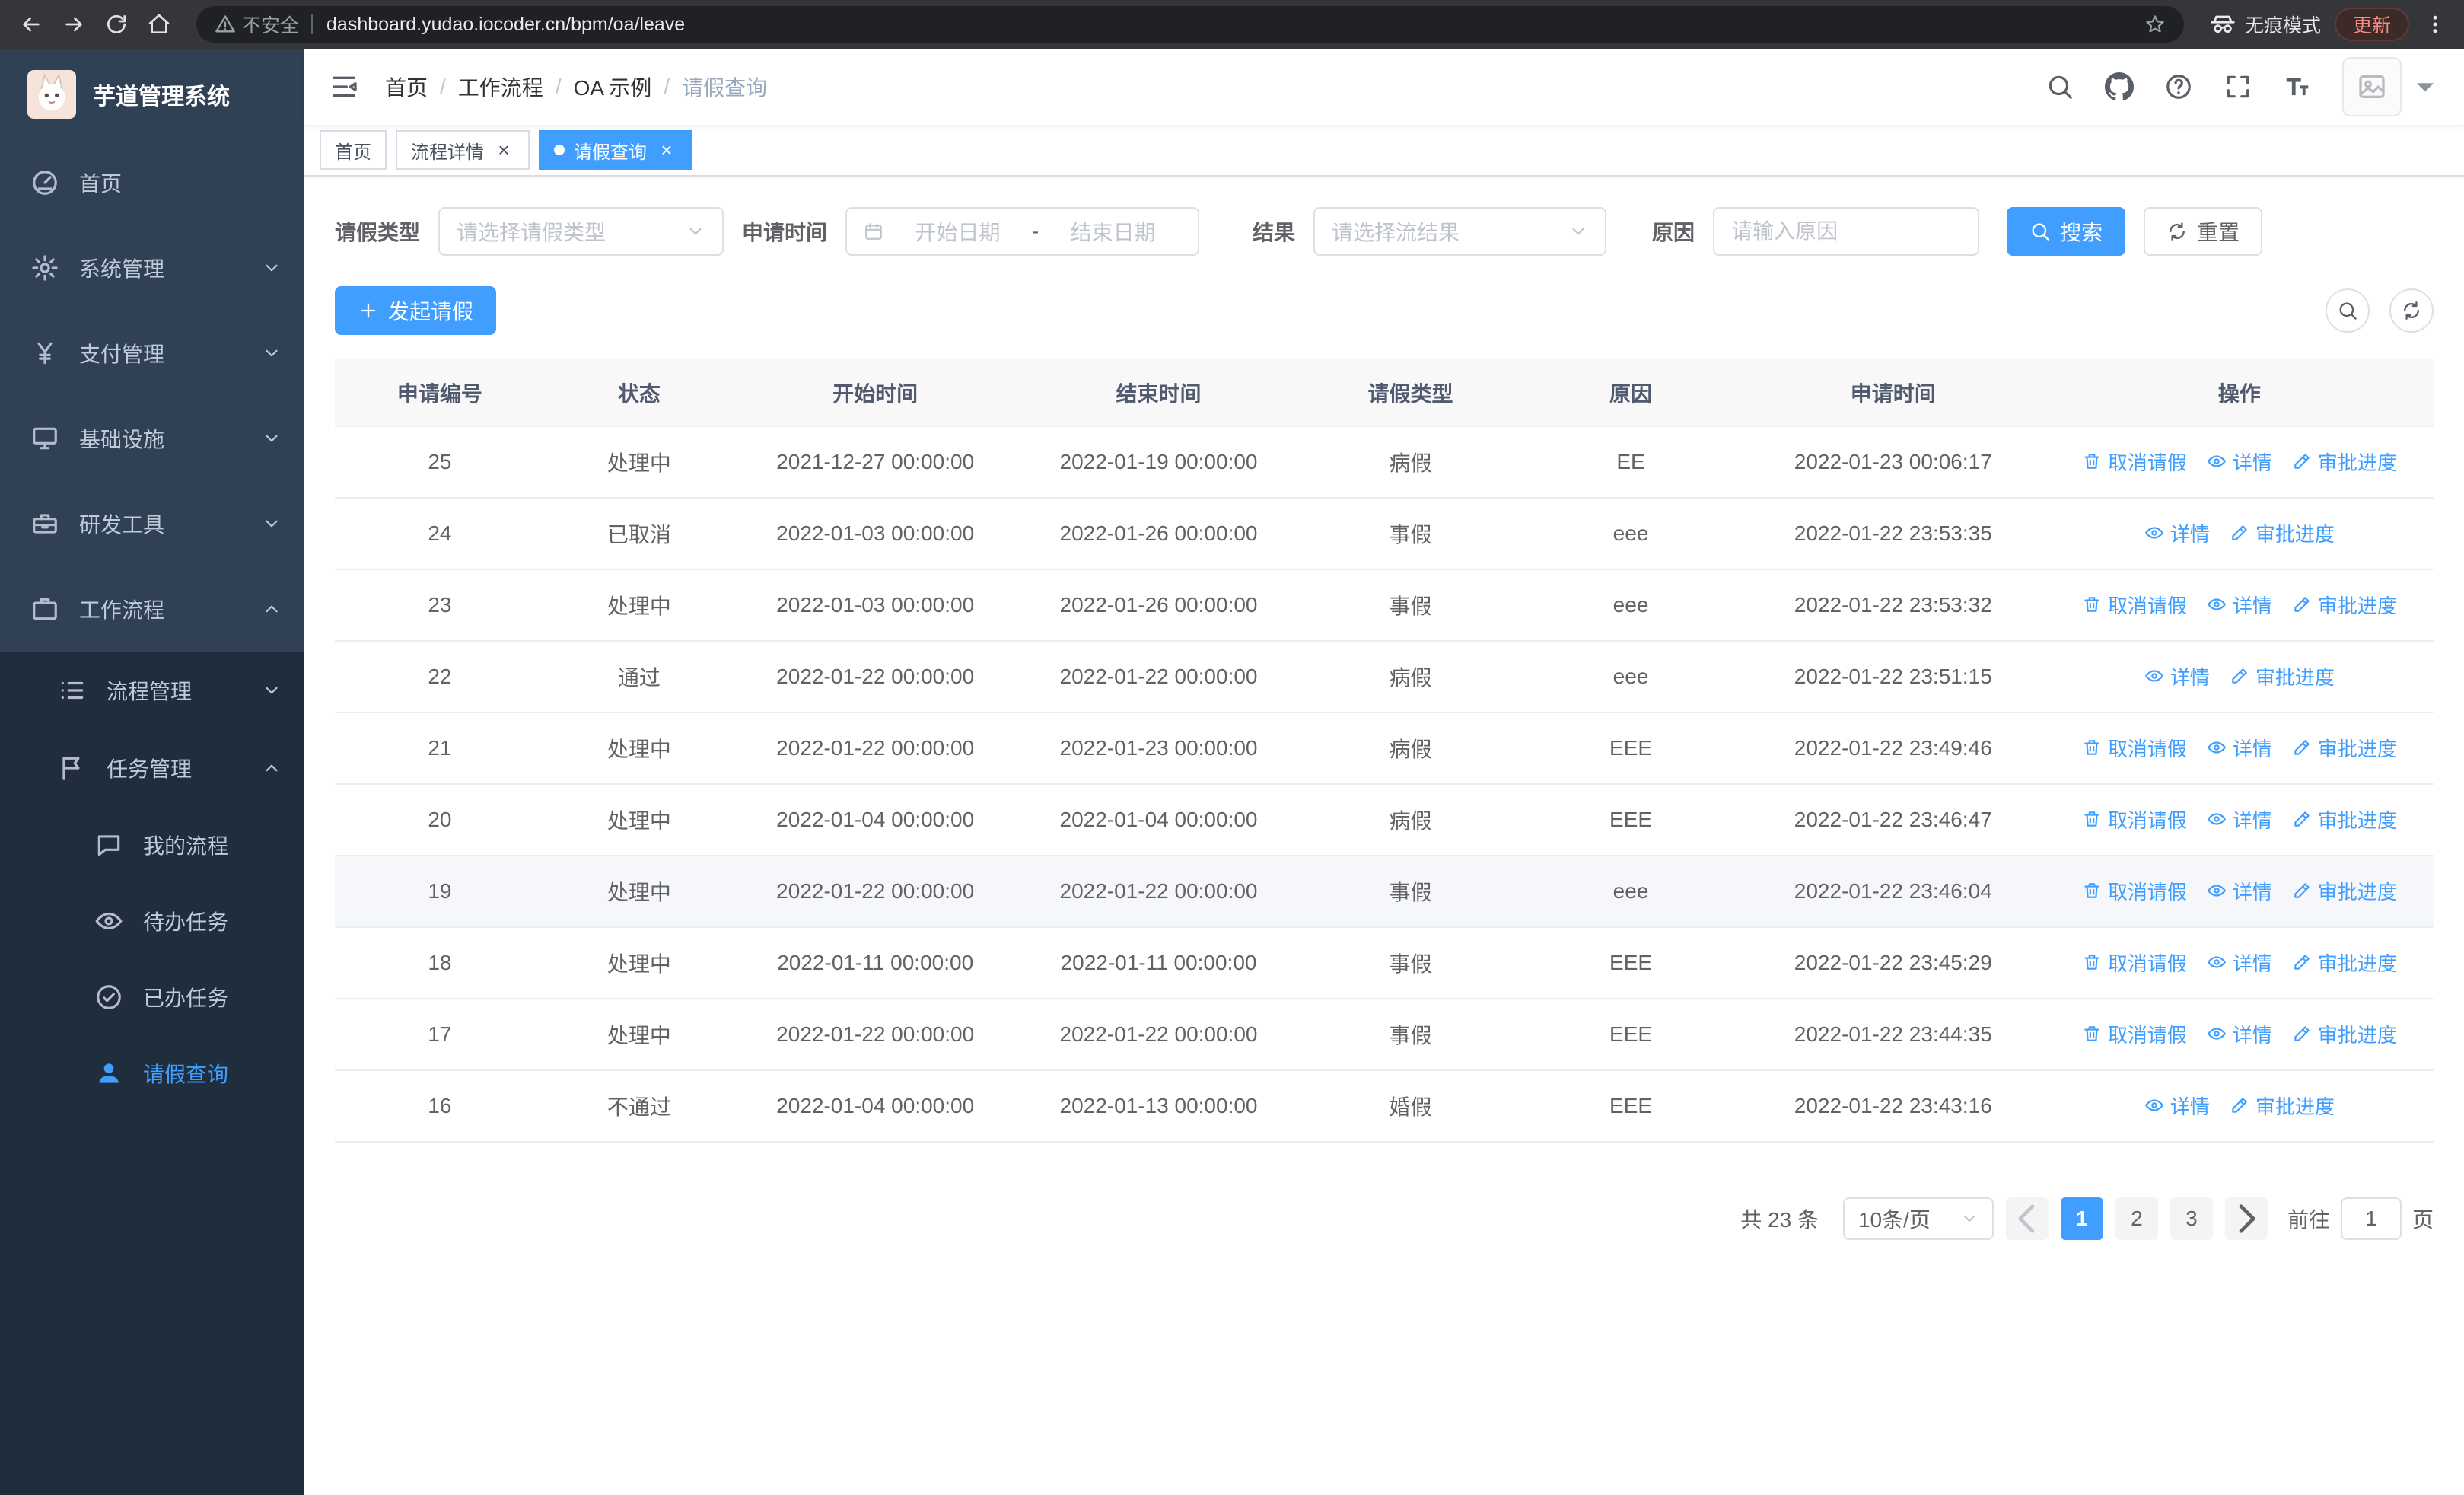 The height and width of the screenshot is (1495, 2464). Describe the element at coordinates (108, 997) in the screenshot. I see `done-icon` at that location.